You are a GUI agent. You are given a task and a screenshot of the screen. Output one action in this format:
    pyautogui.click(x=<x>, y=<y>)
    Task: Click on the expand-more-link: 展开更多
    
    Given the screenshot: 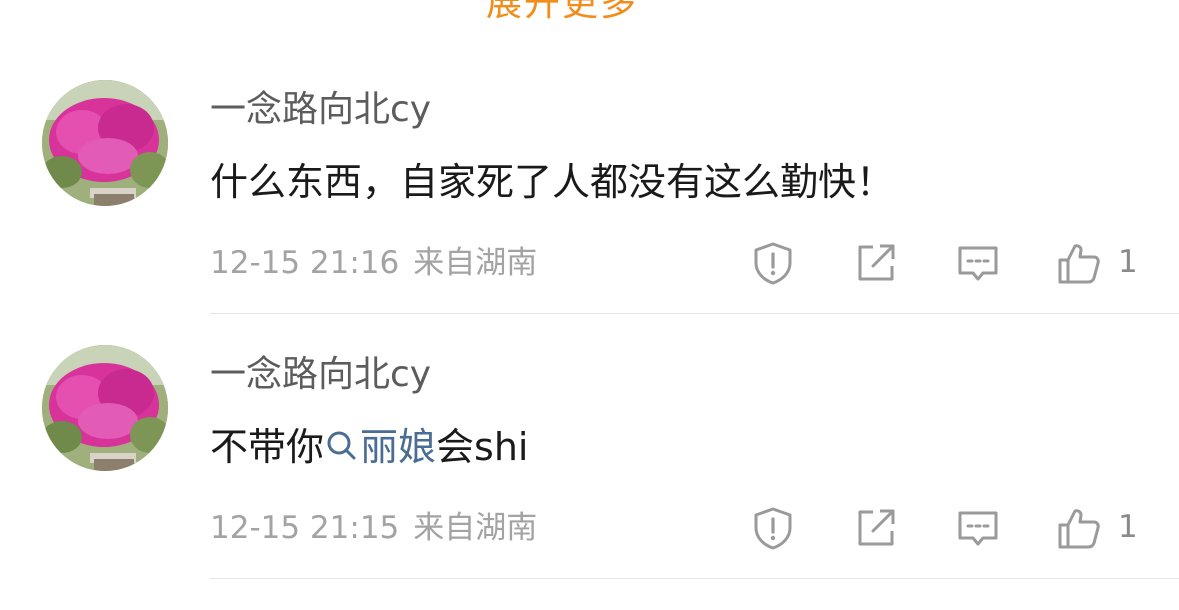 What is the action you would take?
    pyautogui.click(x=562, y=13)
    